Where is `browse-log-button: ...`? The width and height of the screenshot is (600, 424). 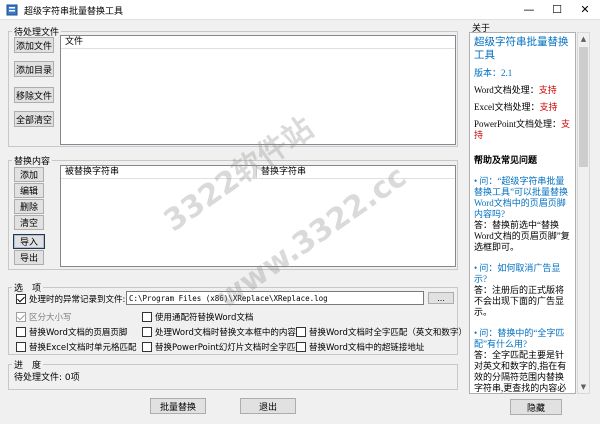 browse-log-button: ... is located at coordinates (441, 298).